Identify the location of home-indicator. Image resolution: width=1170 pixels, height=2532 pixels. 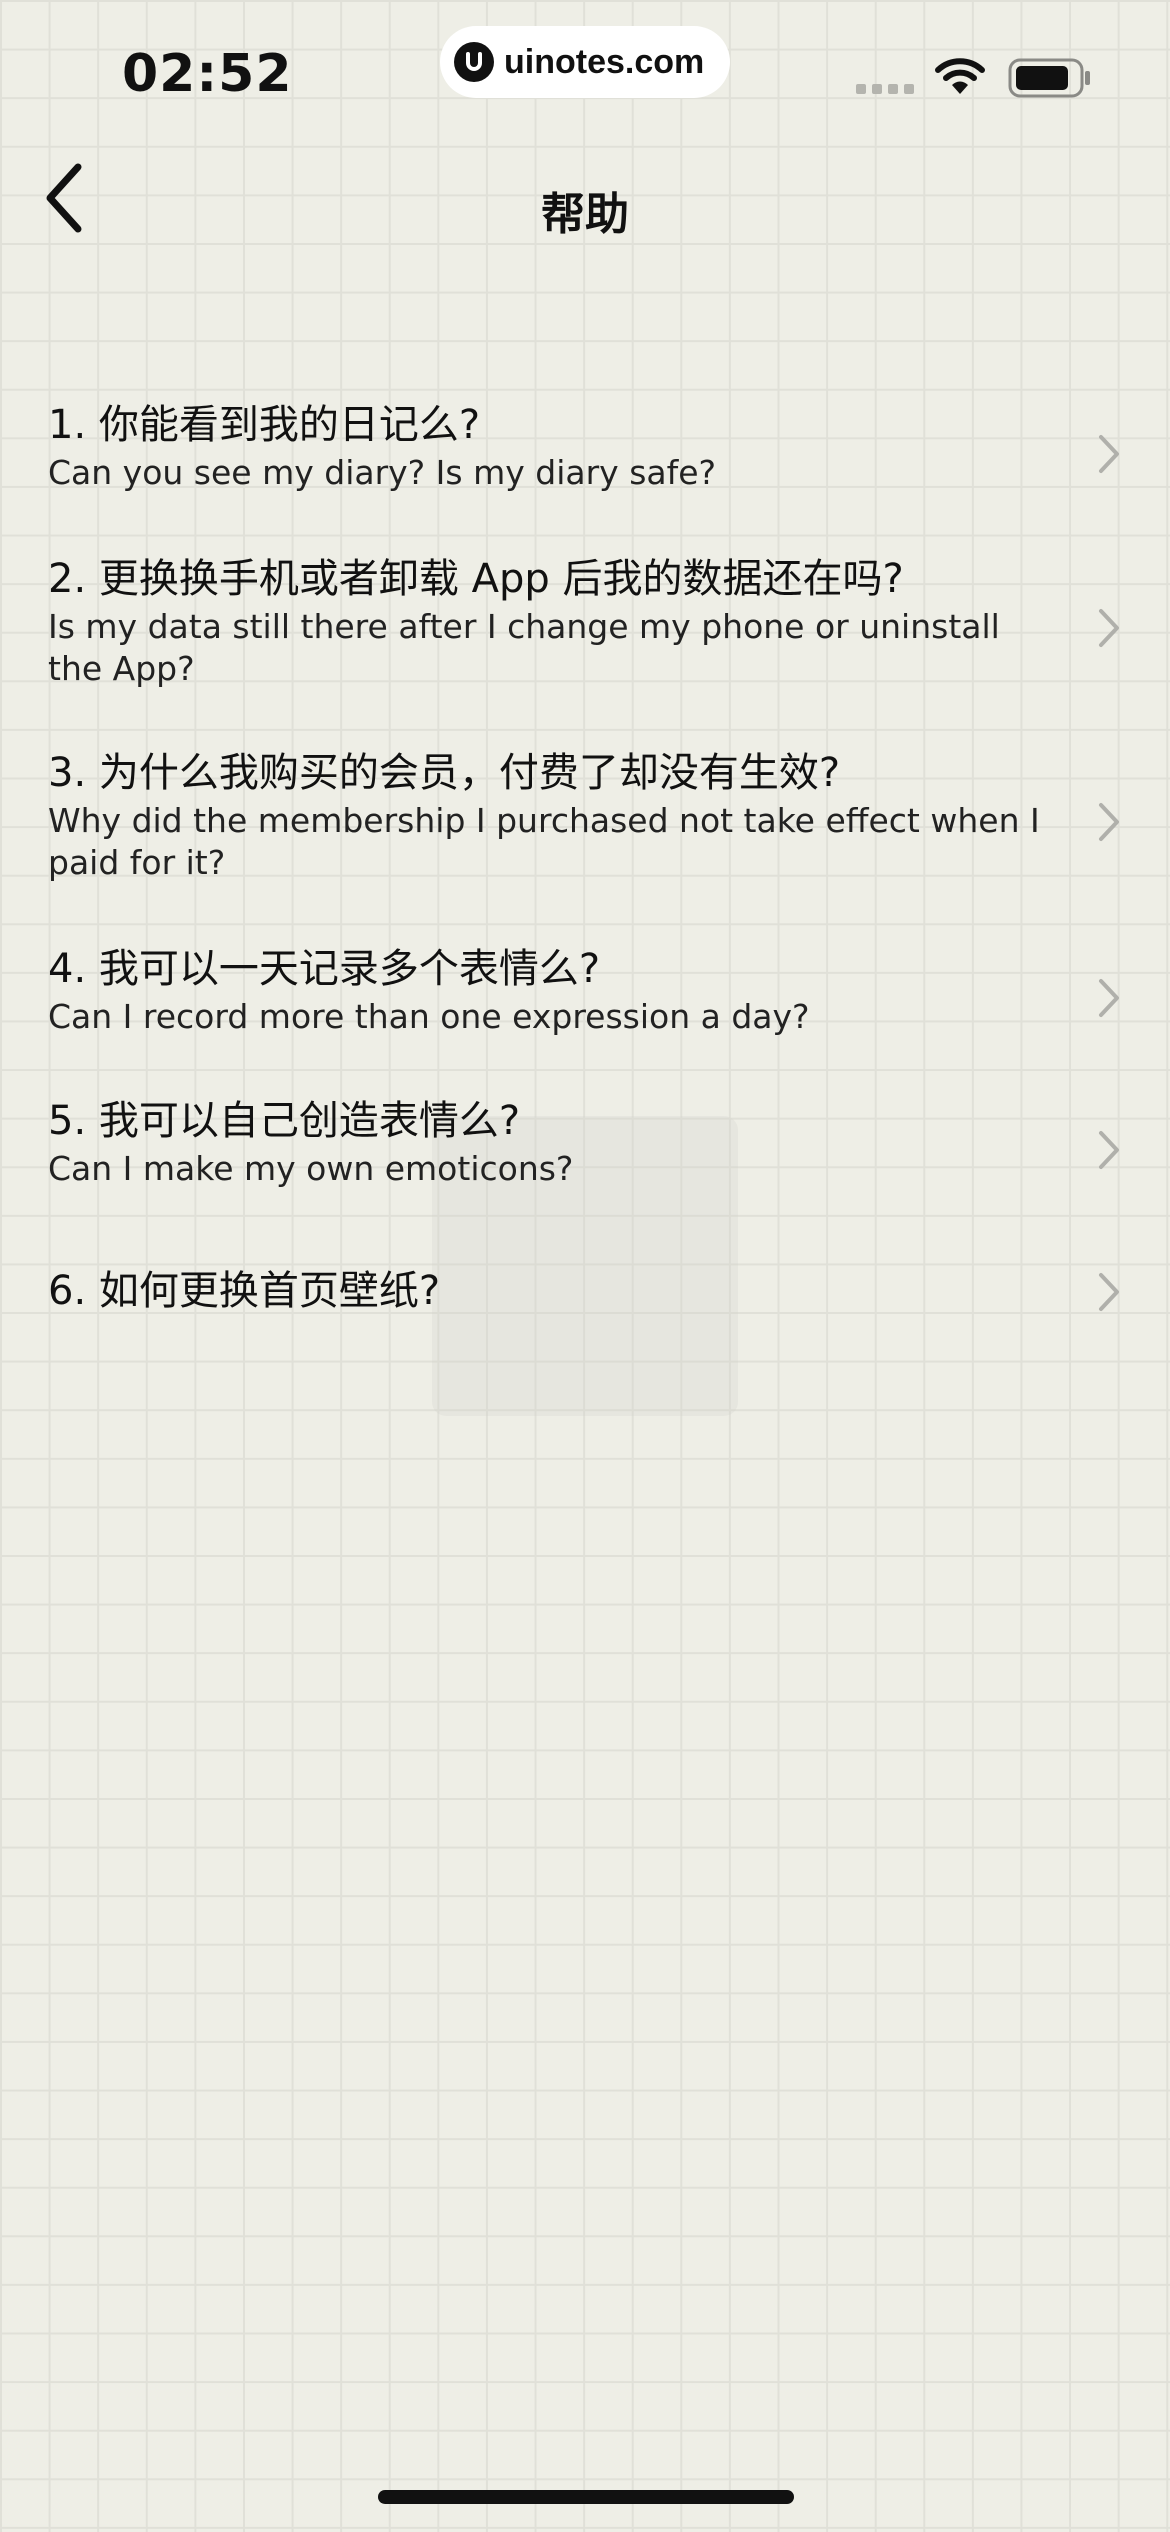
(586, 2497).